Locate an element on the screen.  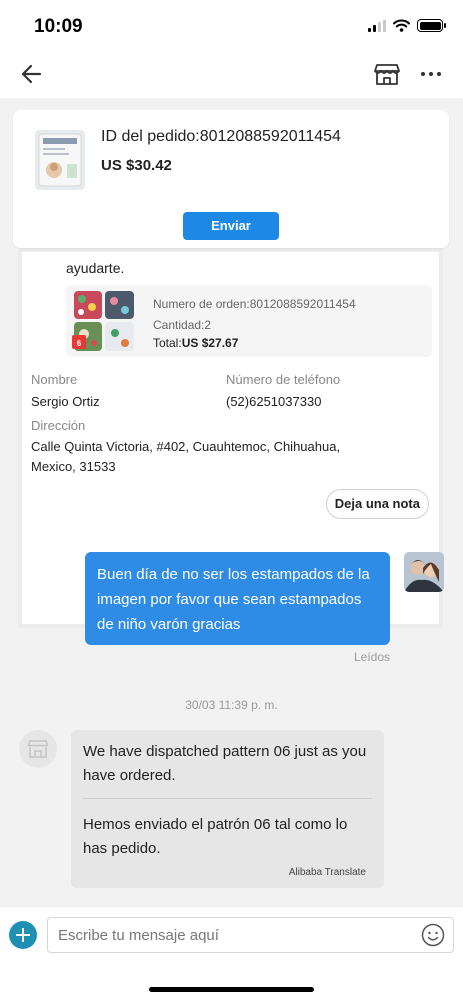
leave-note-button: Deja una nota is located at coordinates (377, 504).